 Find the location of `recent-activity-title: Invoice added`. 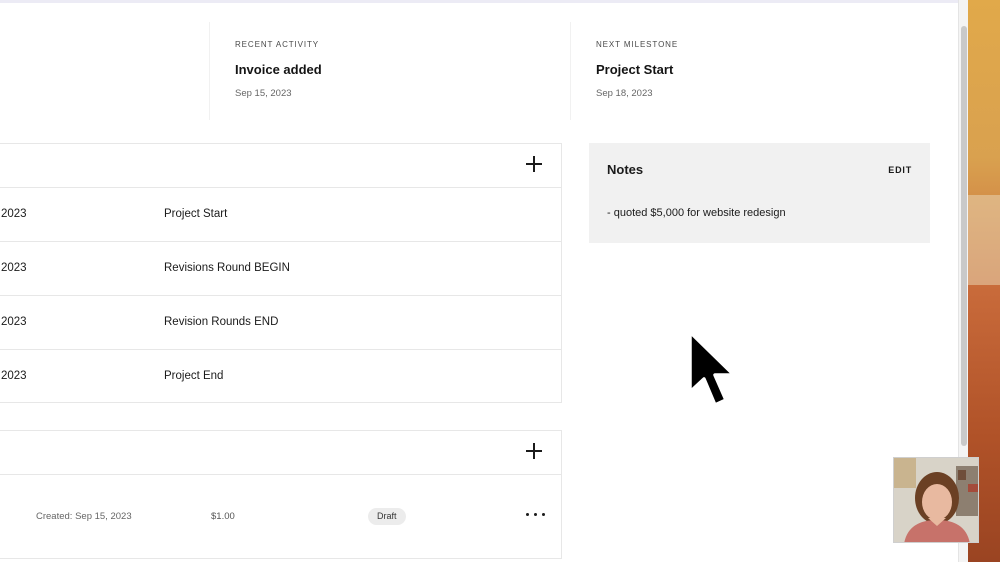

recent-activity-title: Invoice added is located at coordinates (278, 69).